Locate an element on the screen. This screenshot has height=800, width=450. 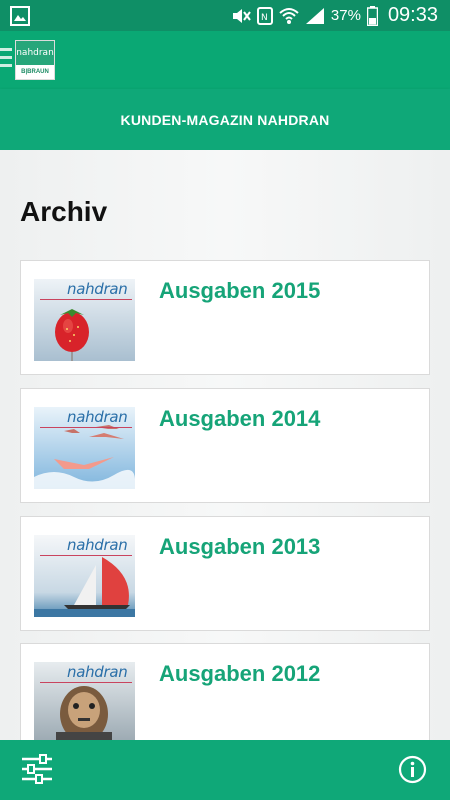
list-item-2014: nahdran Ausgaben 2014 is located at coordinates (225, 445).